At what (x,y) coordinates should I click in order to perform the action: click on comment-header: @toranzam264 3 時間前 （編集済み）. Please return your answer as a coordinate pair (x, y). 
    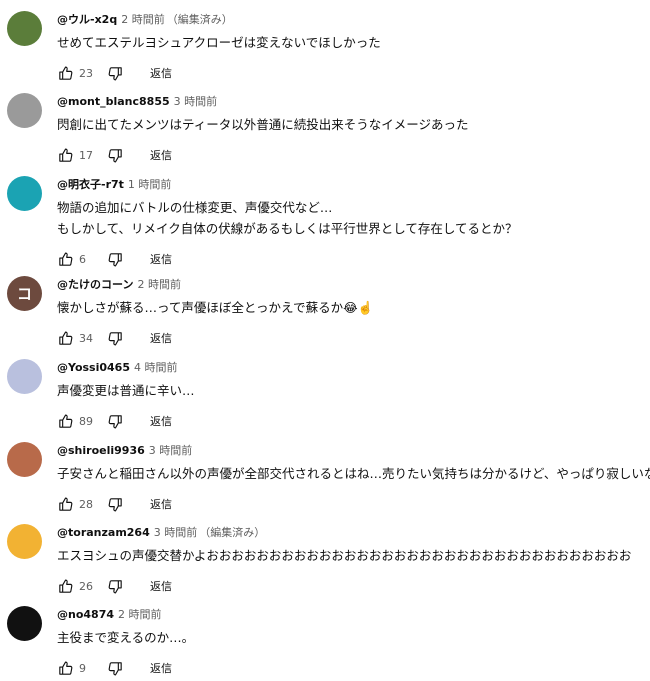
    Looking at the image, I should click on (161, 532).